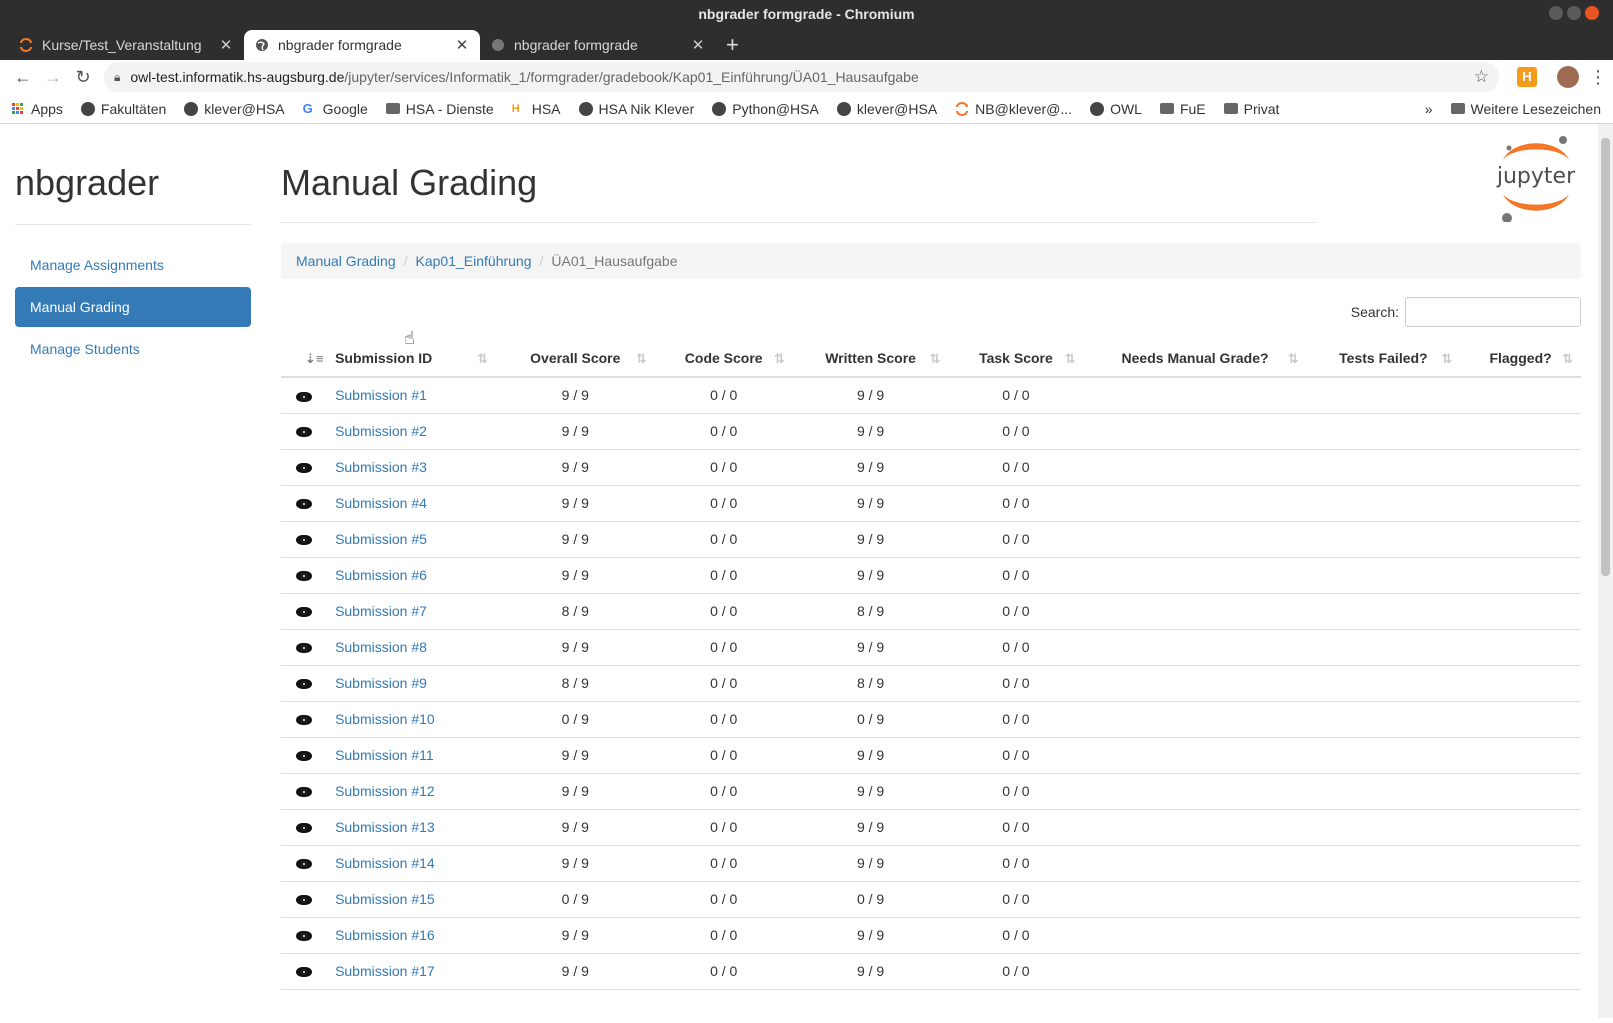  What do you see at coordinates (381, 683) in the screenshot?
I see `submission-link: Submission #9` at bounding box center [381, 683].